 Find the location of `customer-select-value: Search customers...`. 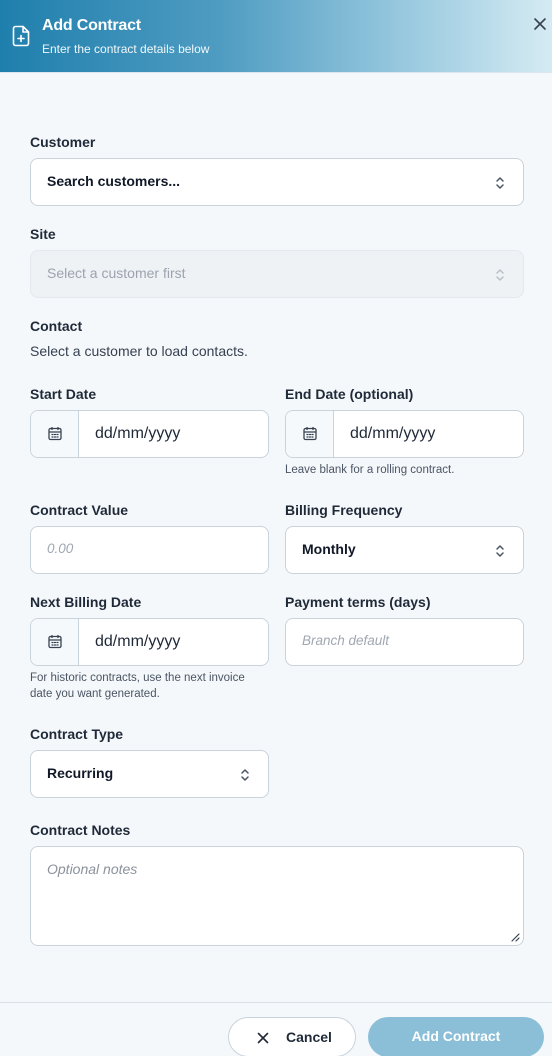

customer-select-value: Search customers... is located at coordinates (114, 181).